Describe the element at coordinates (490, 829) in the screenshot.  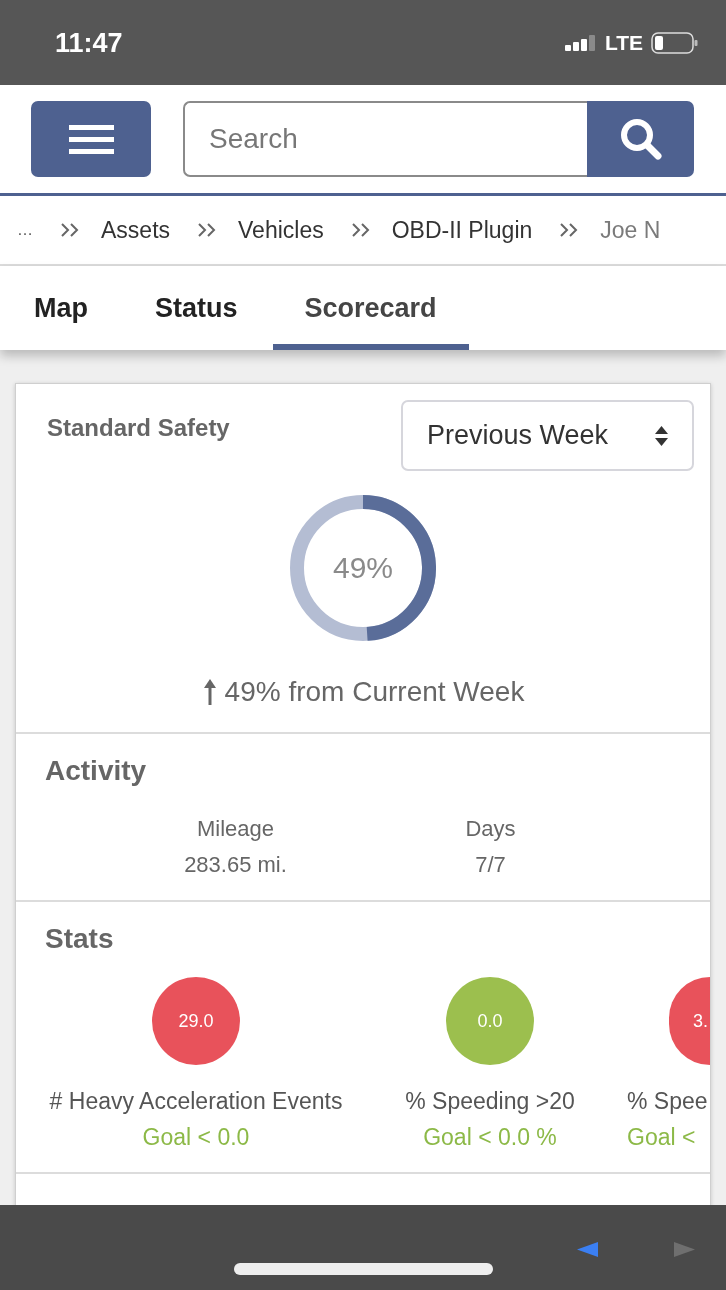
I see `metric-label: Days` at that location.